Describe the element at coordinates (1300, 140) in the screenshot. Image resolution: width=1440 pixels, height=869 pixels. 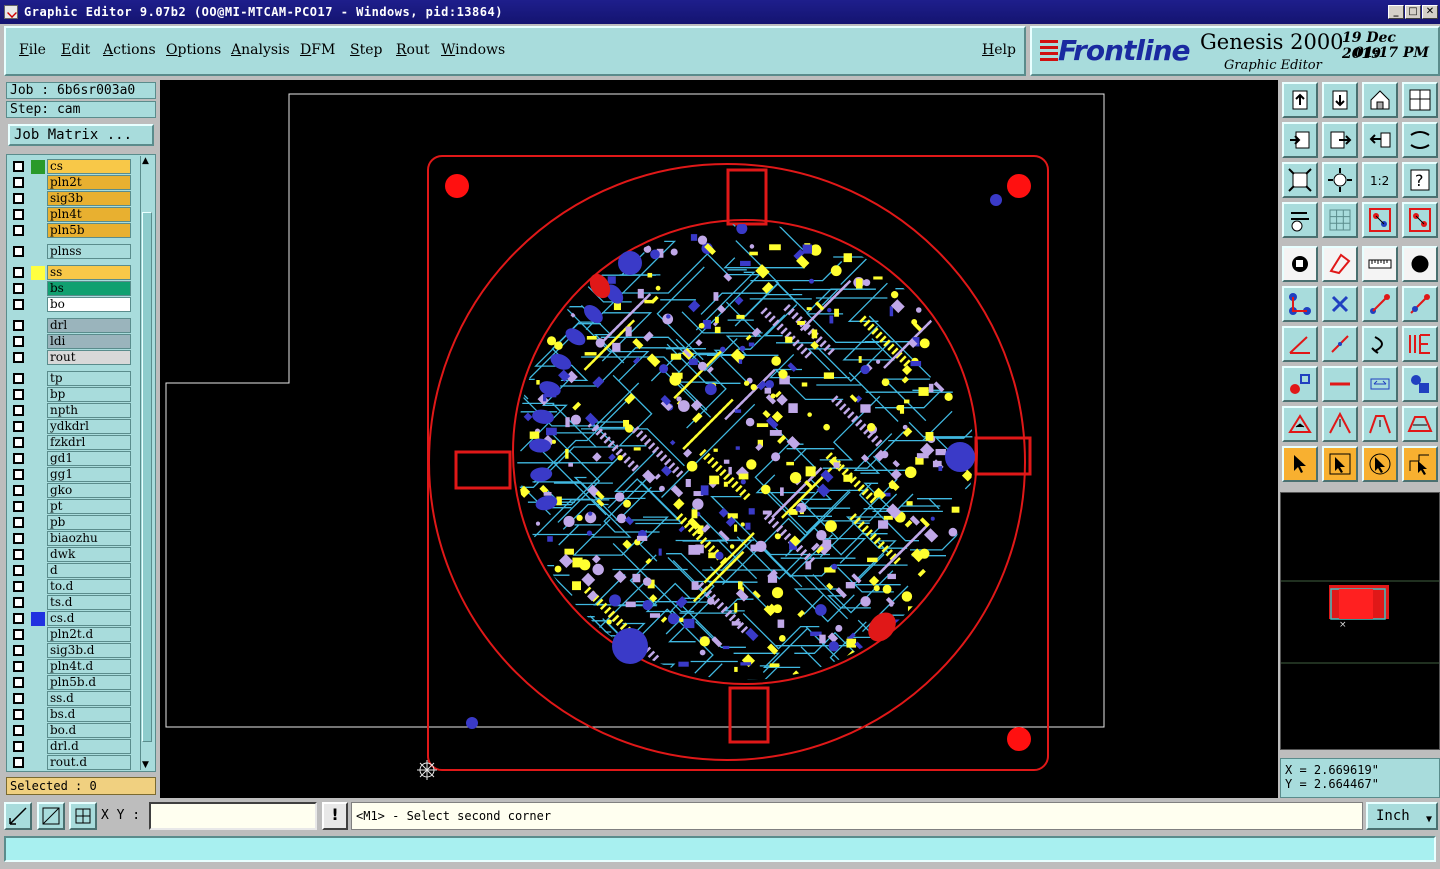
I see `import-tool-button` at that location.